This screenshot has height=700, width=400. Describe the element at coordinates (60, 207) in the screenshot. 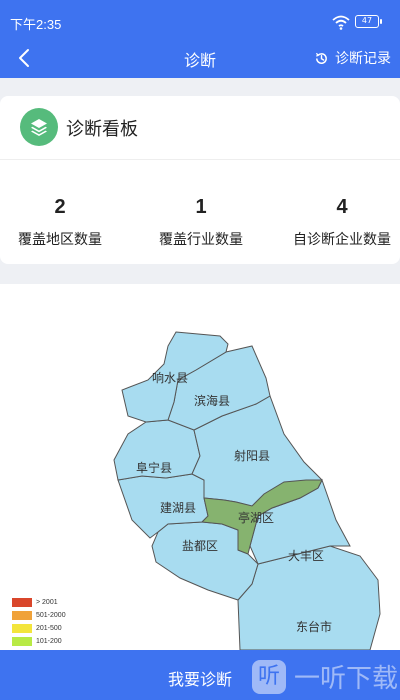

I see `stat-value: 2` at that location.